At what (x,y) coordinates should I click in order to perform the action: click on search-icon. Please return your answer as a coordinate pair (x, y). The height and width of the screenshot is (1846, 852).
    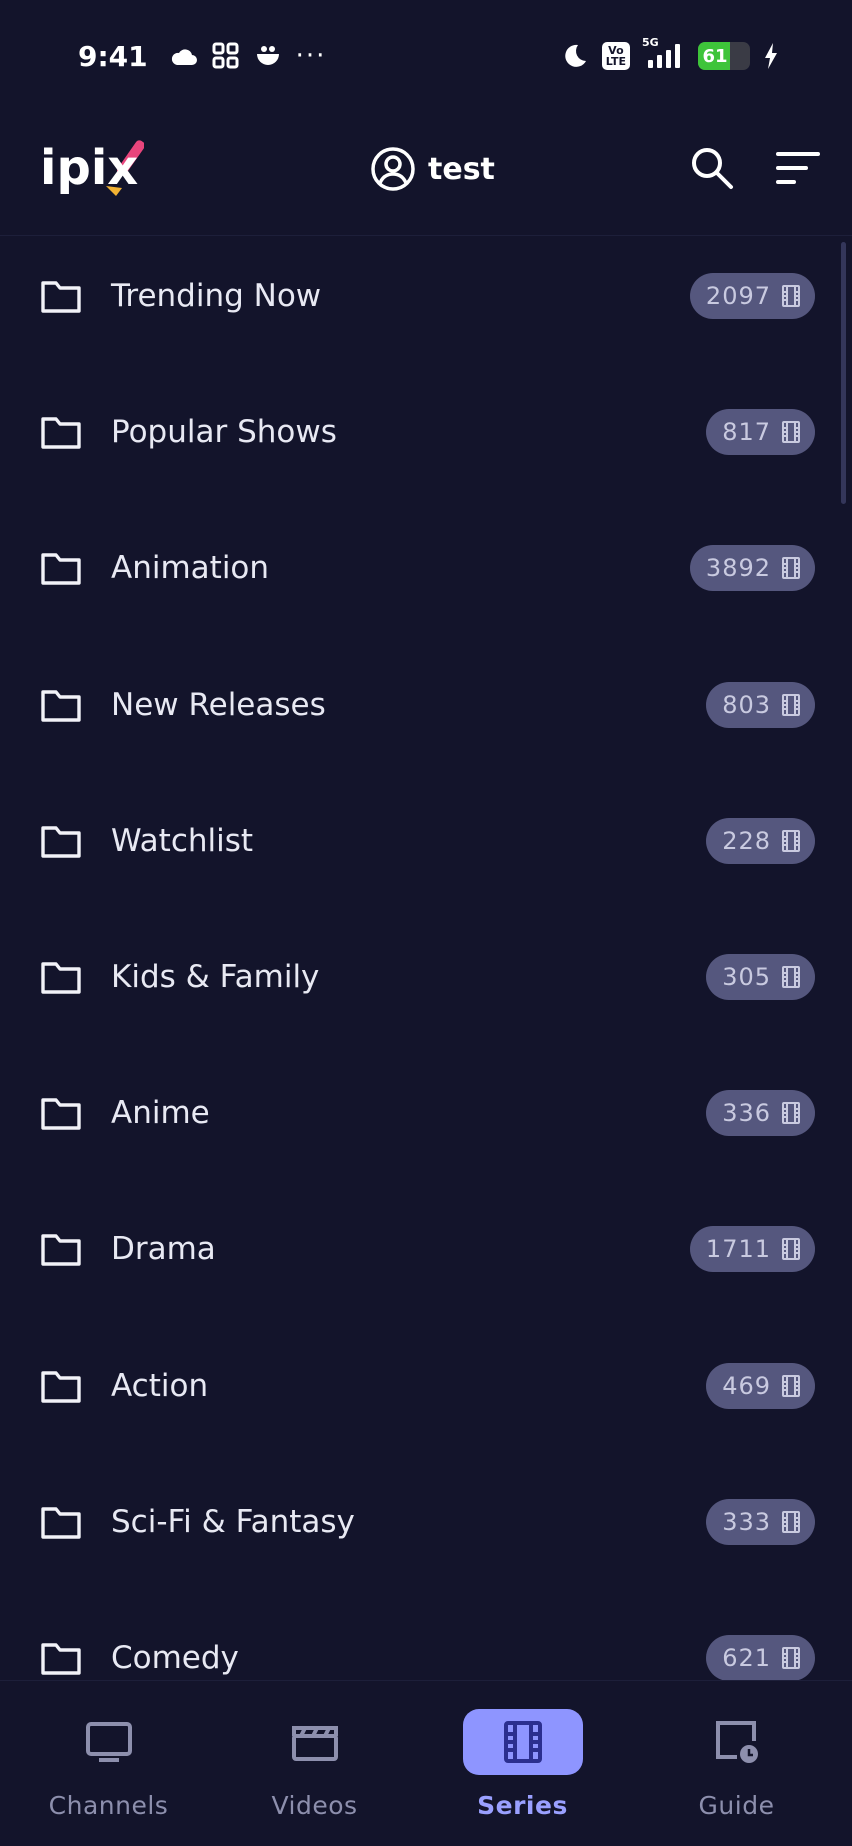
    Looking at the image, I should click on (712, 168).